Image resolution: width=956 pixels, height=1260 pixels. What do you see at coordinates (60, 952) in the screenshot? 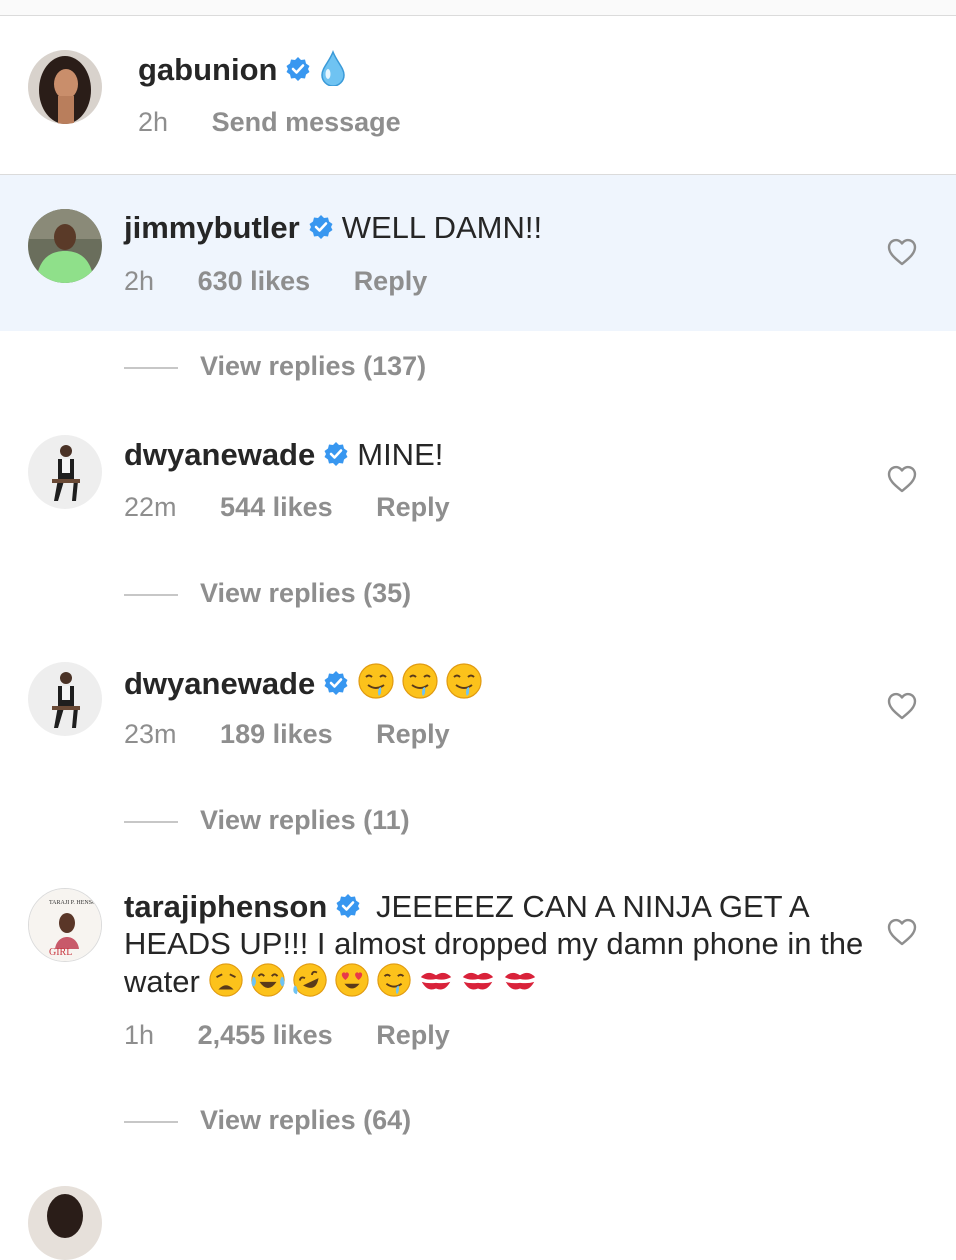
I see `avatar-book-girl: GIRL` at bounding box center [60, 952].